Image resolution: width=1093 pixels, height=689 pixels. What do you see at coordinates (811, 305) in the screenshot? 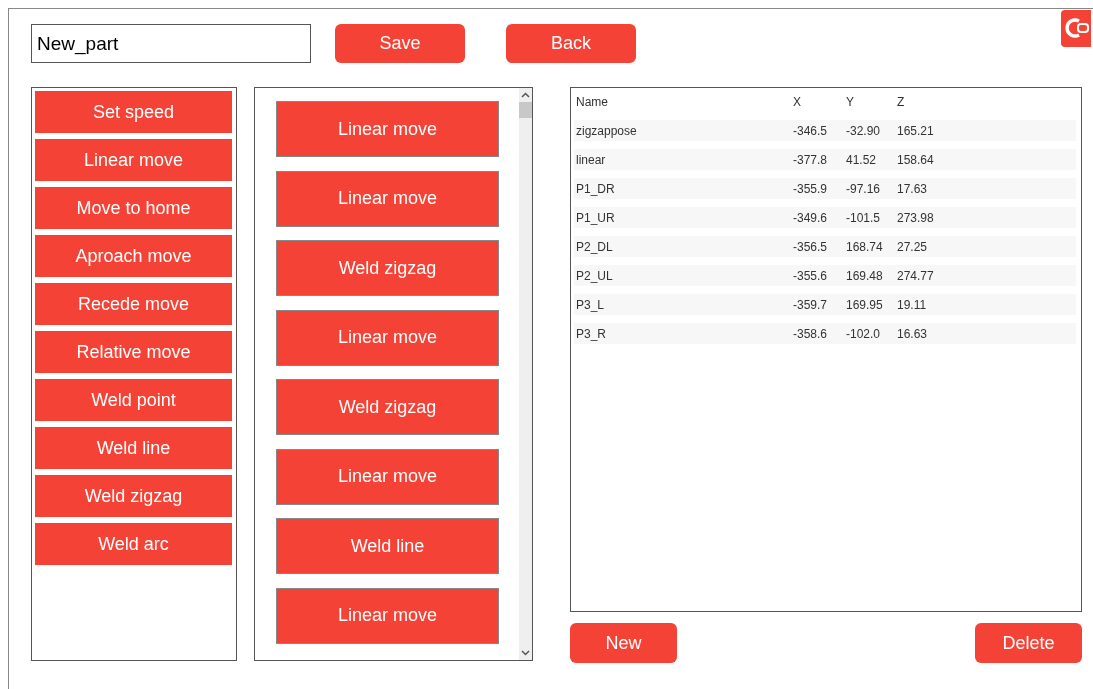
I see `table-cell-text: -359.7` at bounding box center [811, 305].